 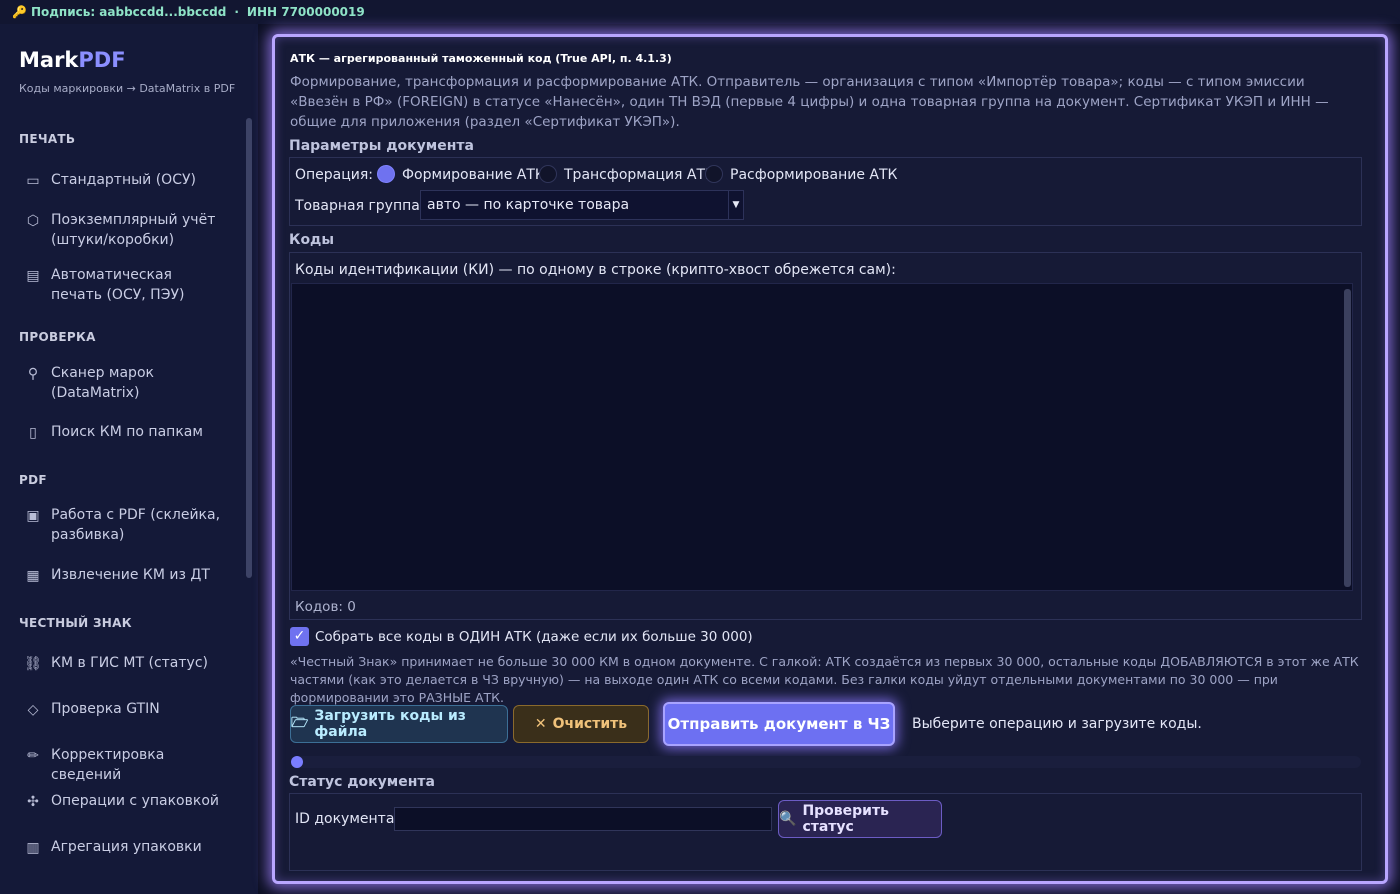 What do you see at coordinates (813, 175) in the screenshot?
I see `radio-disband-atk-label: Расформирование АТК` at bounding box center [813, 175].